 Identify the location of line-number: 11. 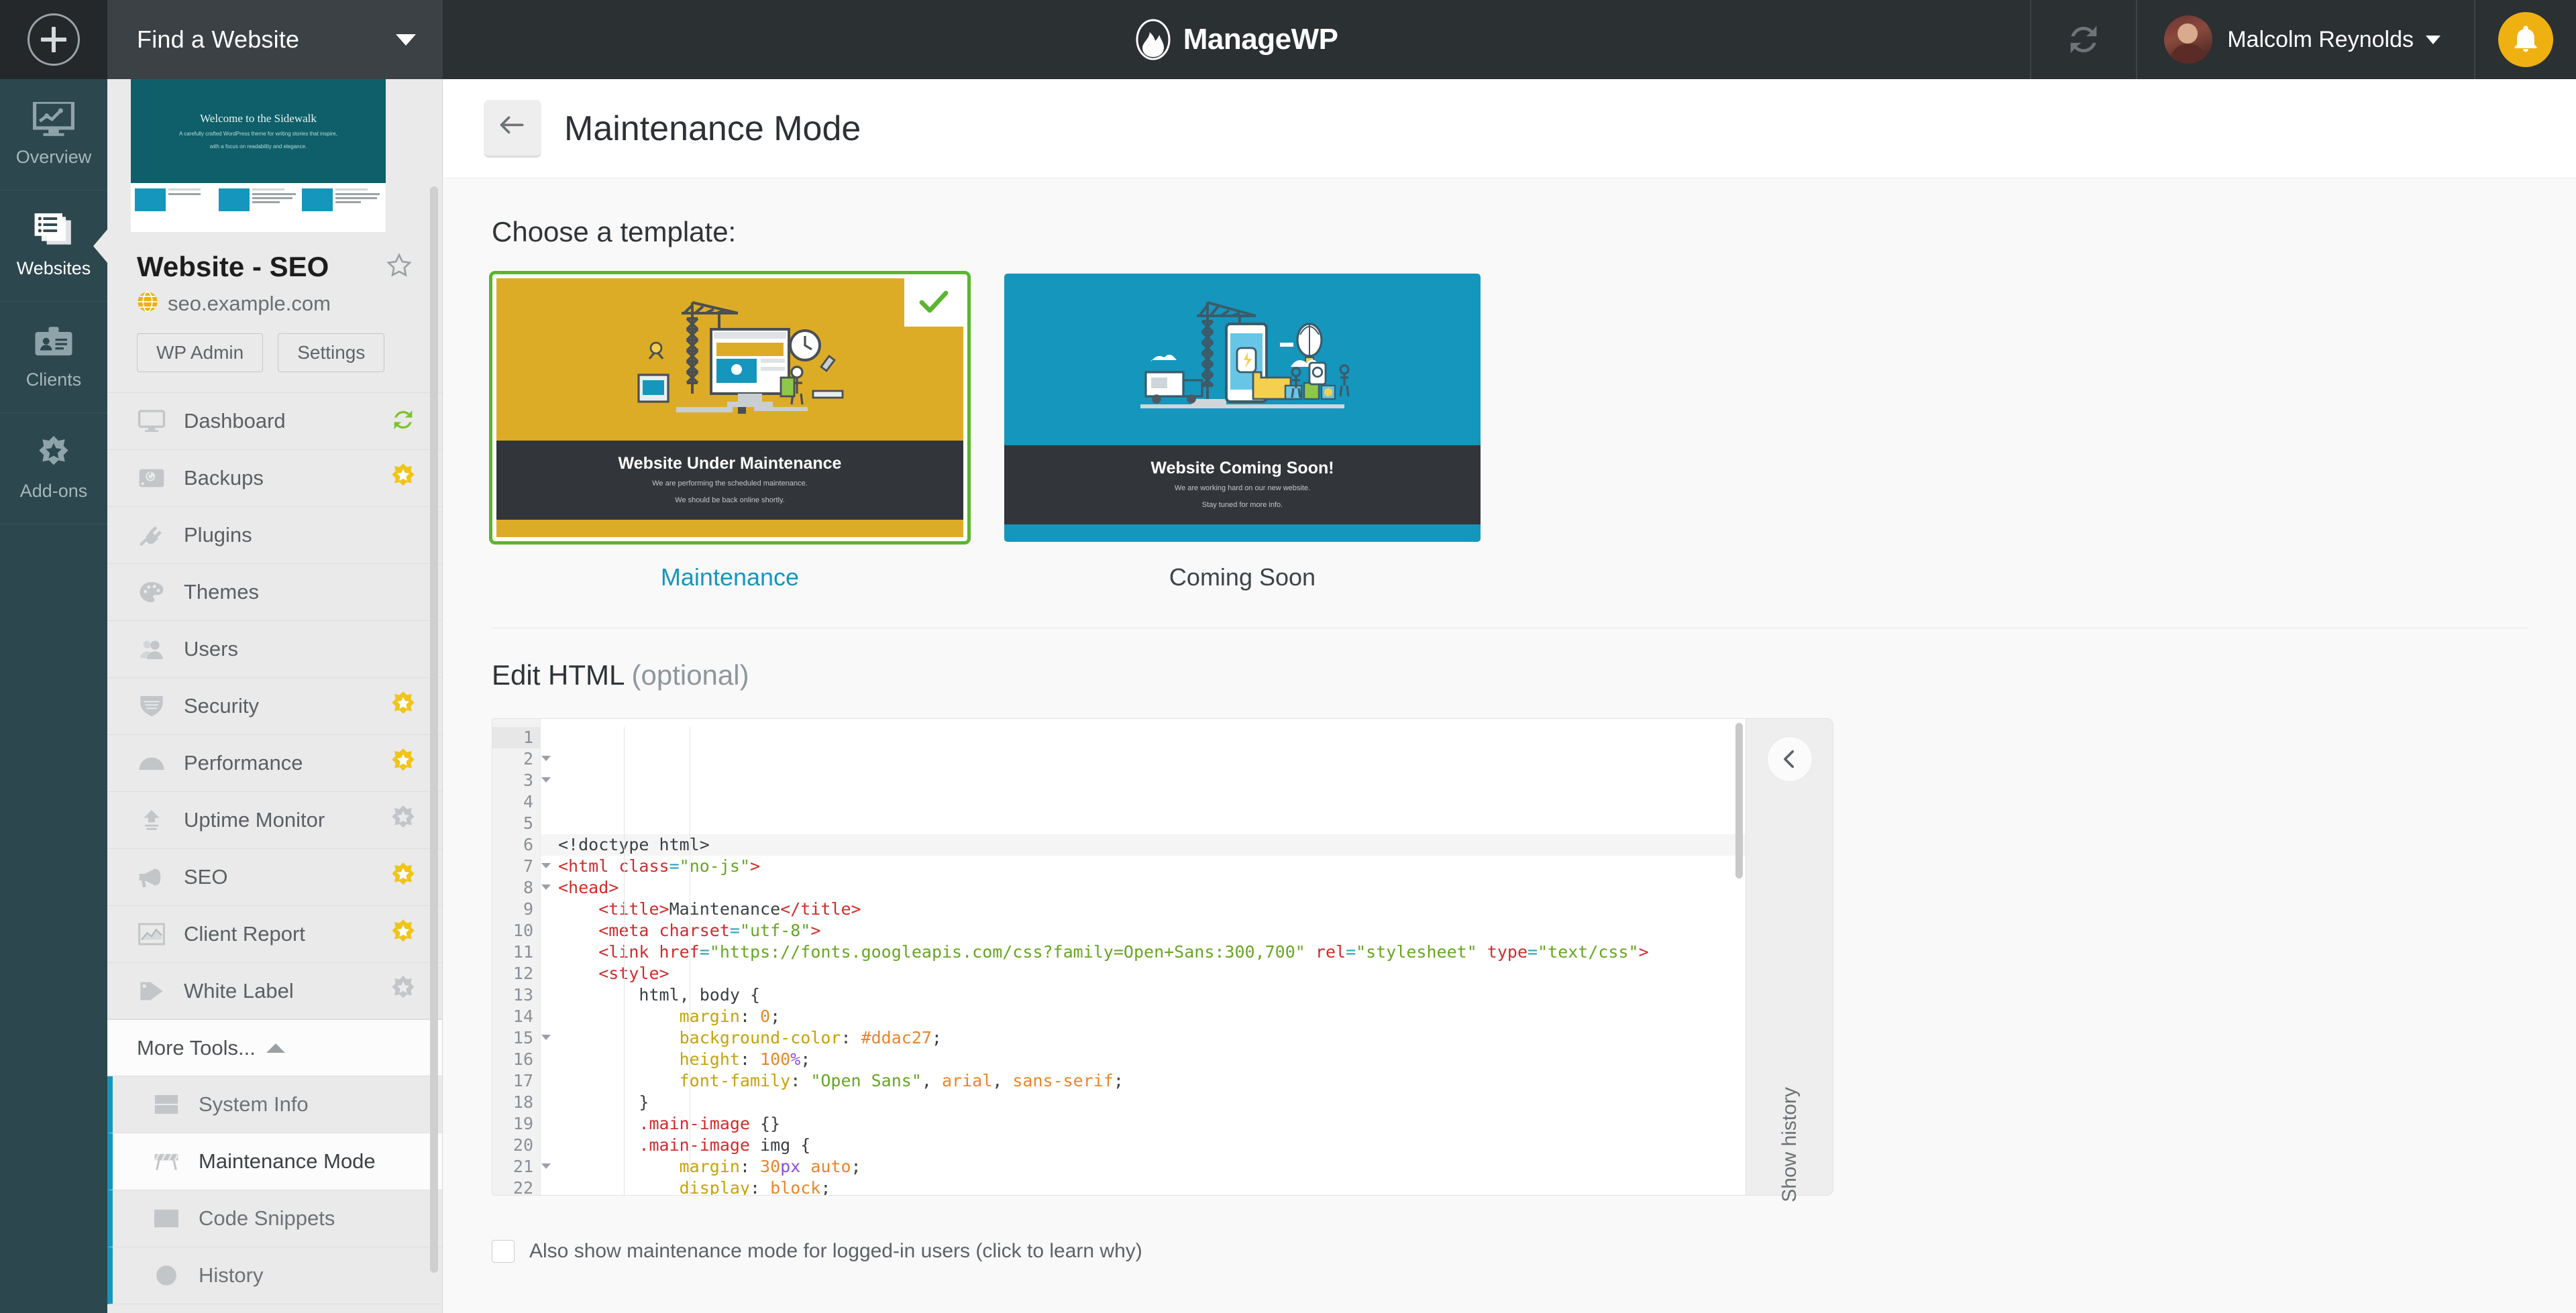
(523, 952).